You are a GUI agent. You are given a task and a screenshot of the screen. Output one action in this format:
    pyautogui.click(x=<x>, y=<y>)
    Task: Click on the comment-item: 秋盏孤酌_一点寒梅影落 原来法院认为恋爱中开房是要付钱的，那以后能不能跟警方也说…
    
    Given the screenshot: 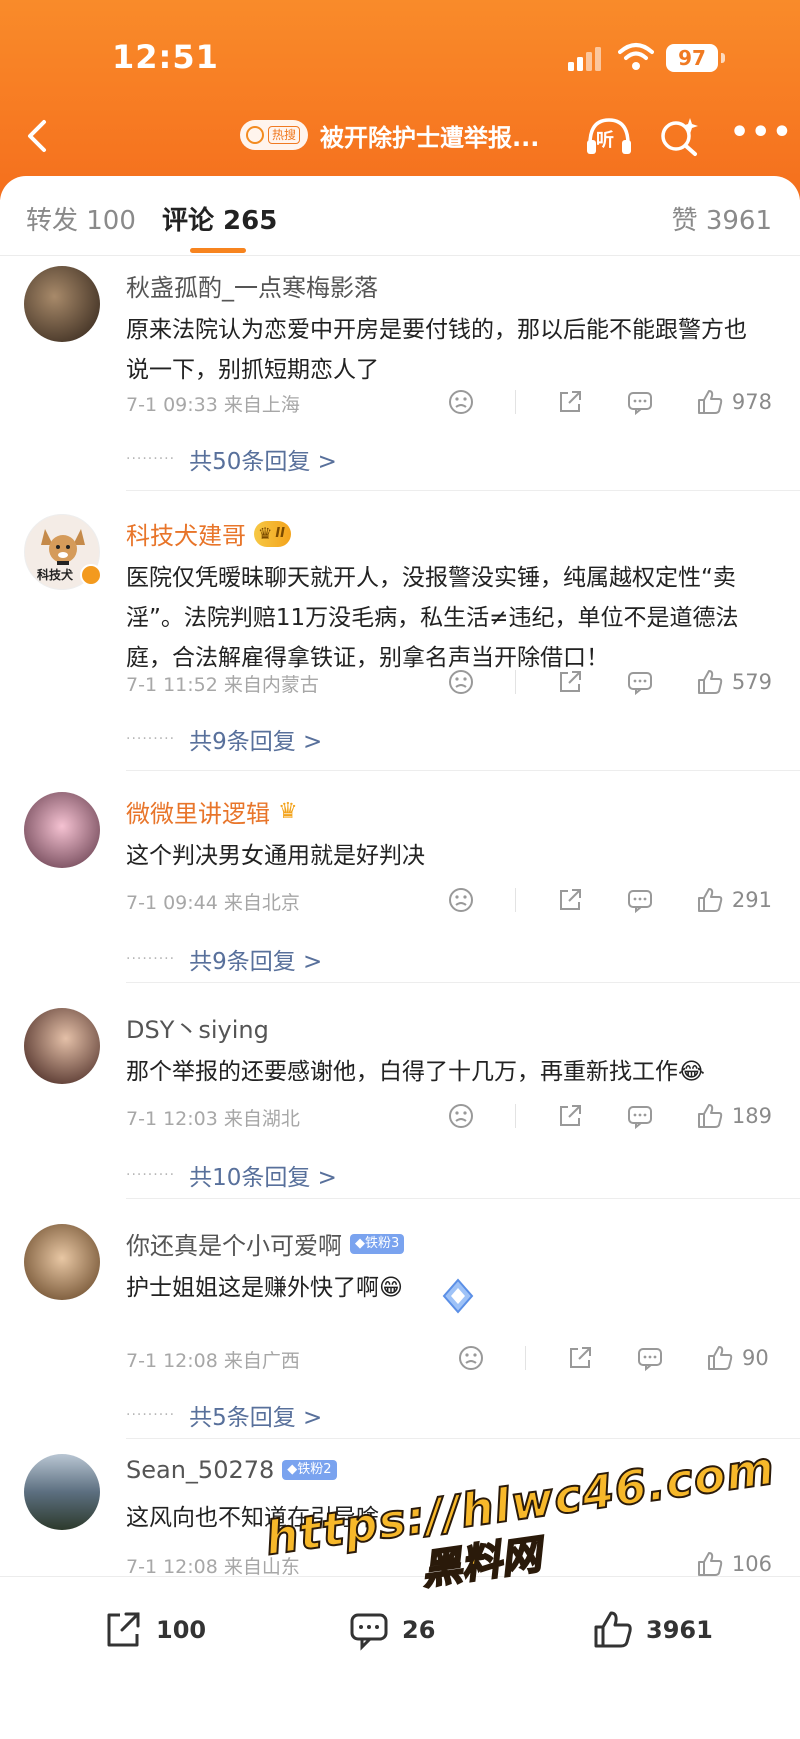 What is the action you would take?
    pyautogui.click(x=400, y=378)
    